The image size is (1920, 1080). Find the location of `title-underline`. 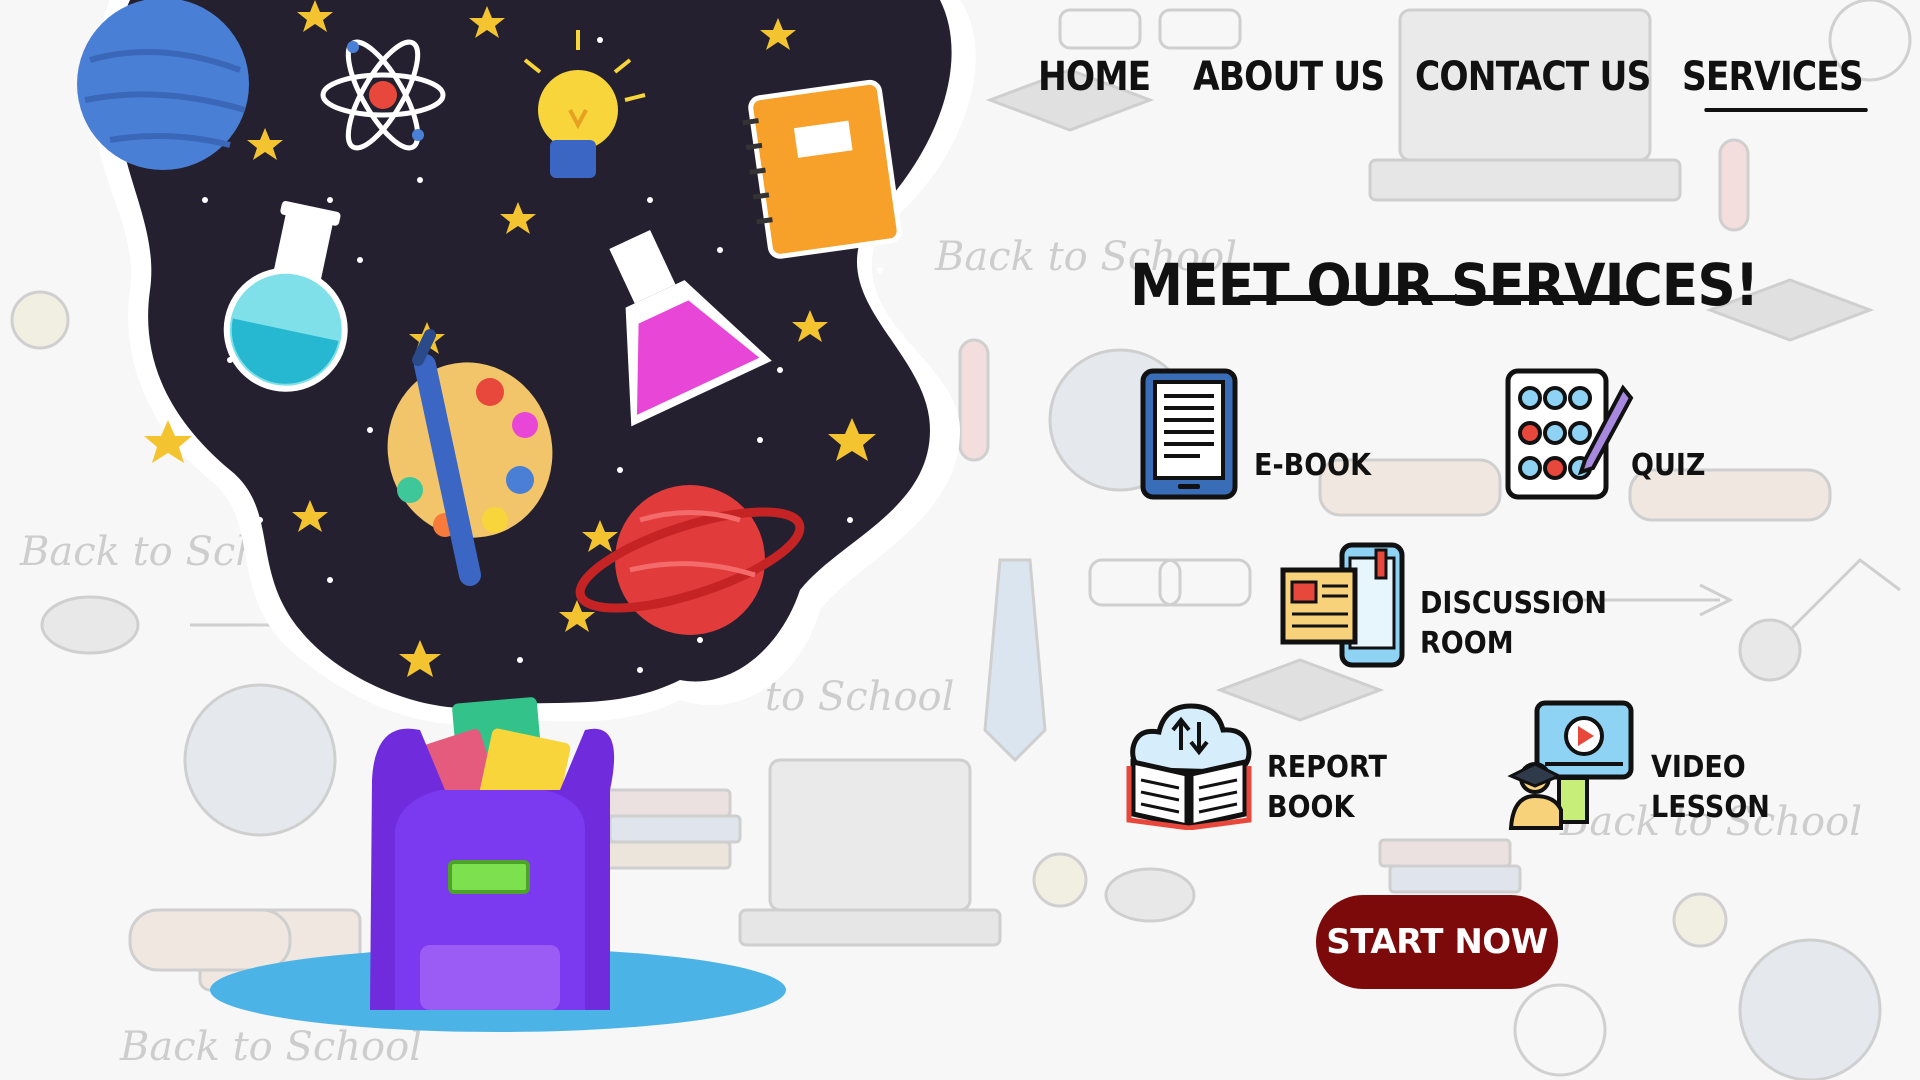

title-underline is located at coordinates (1438, 298).